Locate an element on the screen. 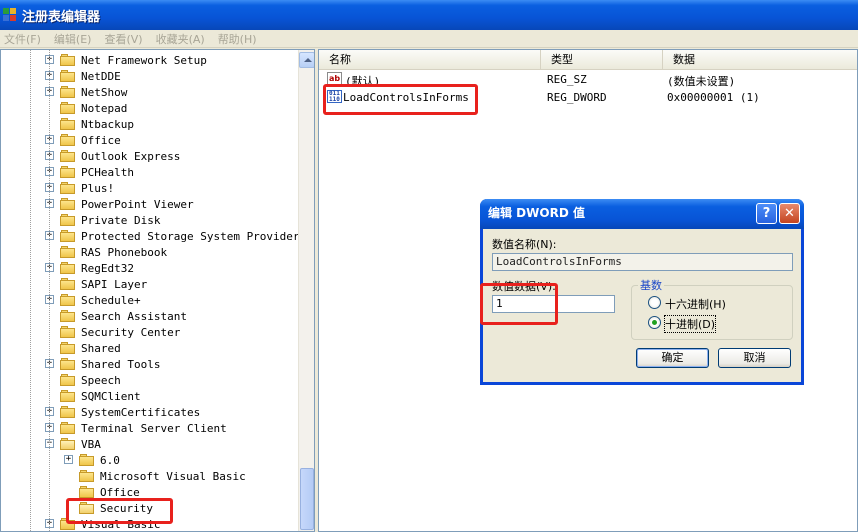 This screenshot has height=532, width=858. radio-decimal is located at coordinates (654, 322).